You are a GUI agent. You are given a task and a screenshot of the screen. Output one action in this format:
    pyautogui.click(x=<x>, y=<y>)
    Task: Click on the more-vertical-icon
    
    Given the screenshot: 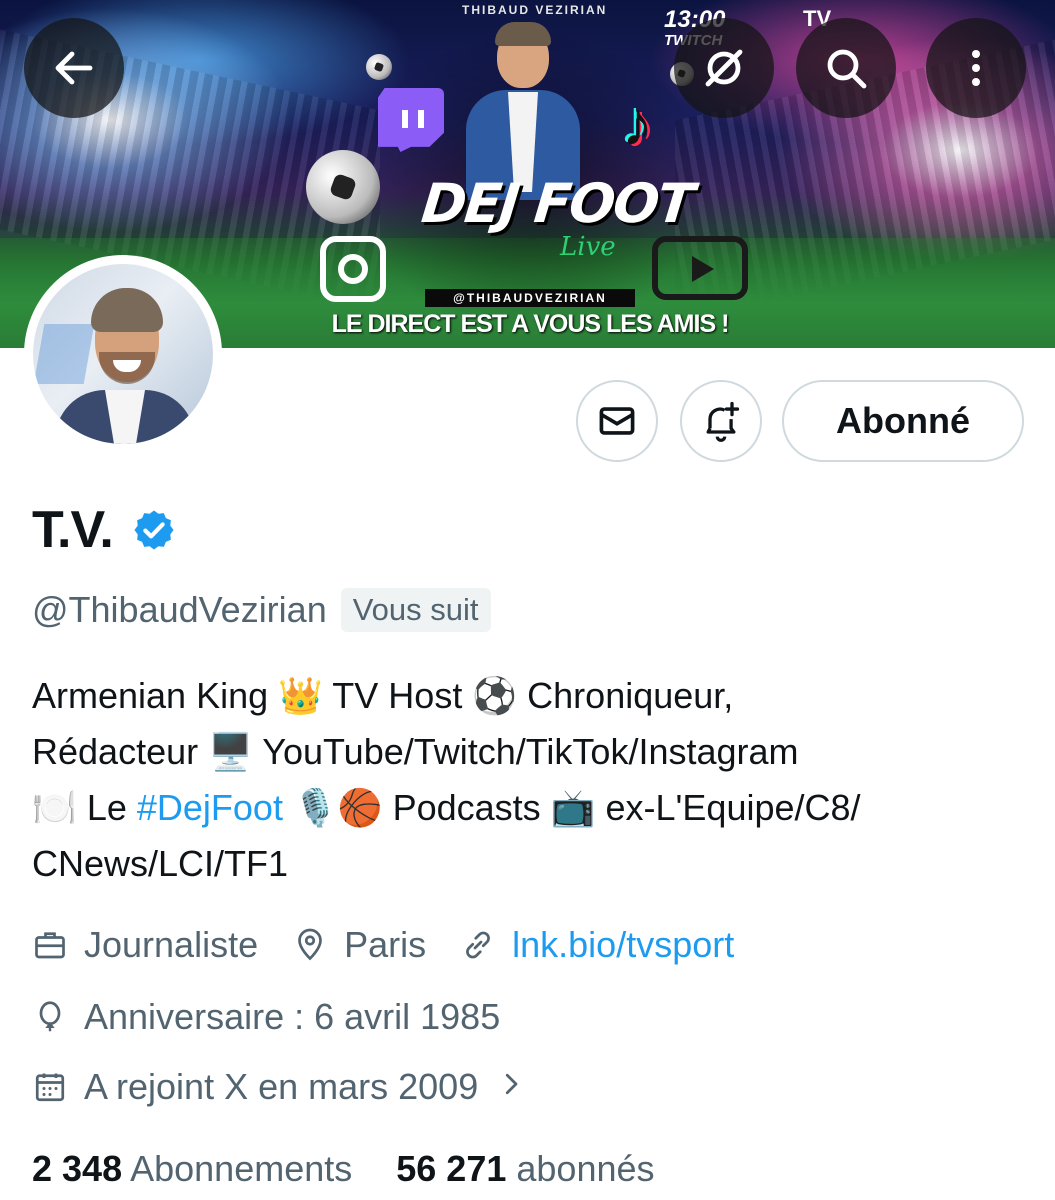 What is the action you would take?
    pyautogui.click(x=976, y=68)
    